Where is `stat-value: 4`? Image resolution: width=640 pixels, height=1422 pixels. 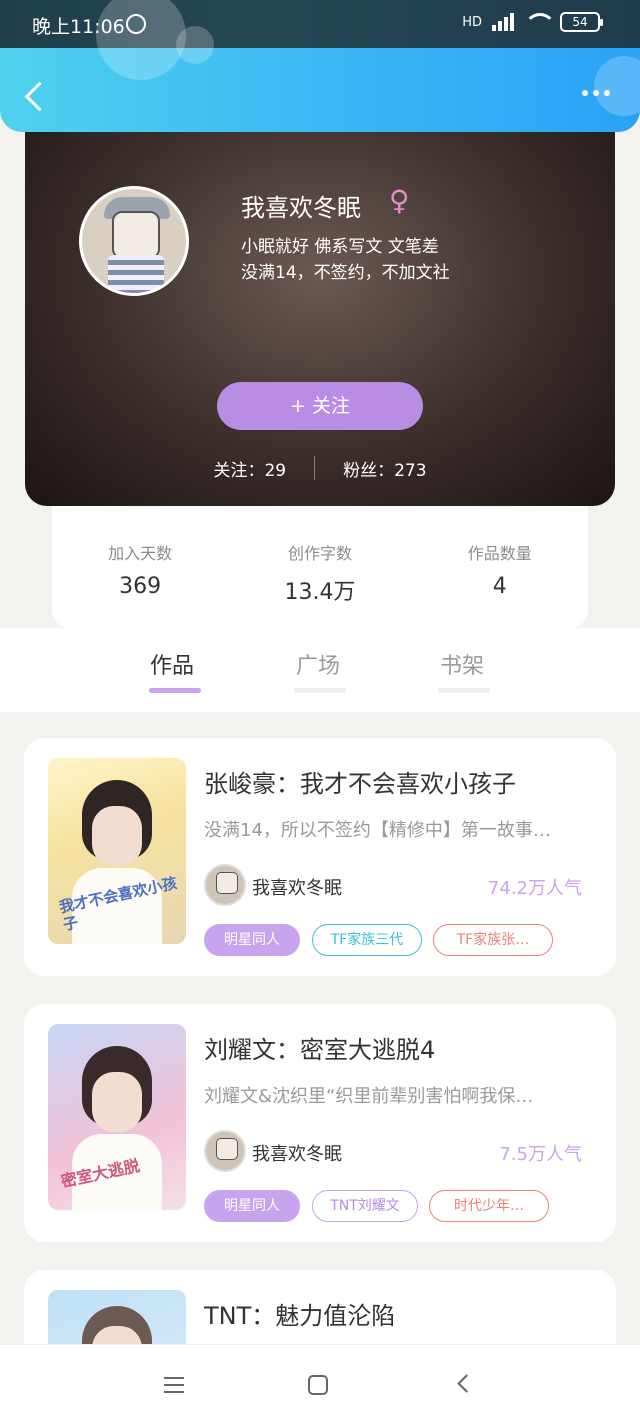 stat-value: 4 is located at coordinates (499, 586).